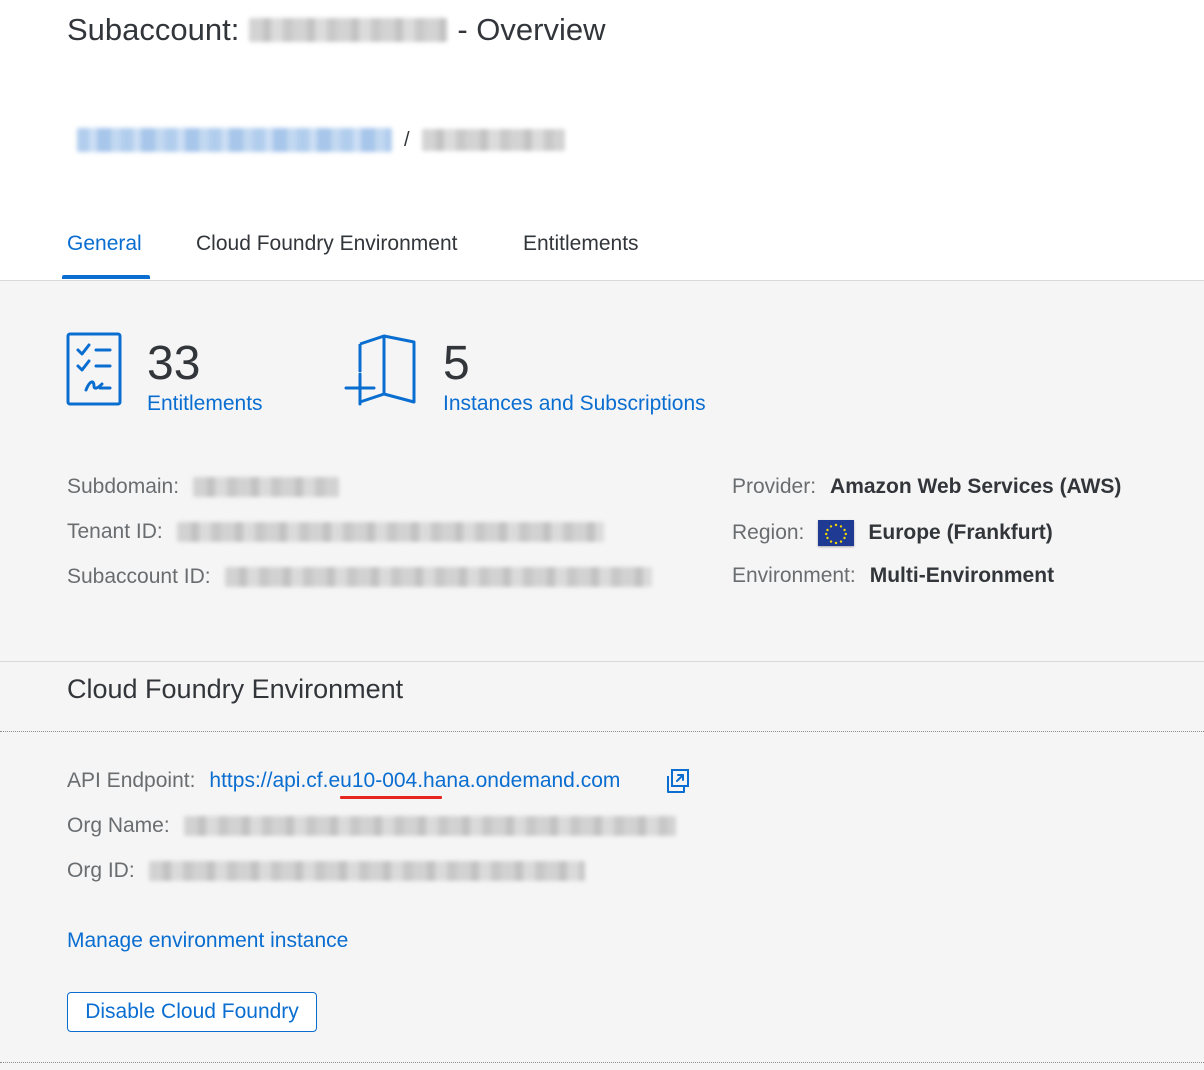 The image size is (1204, 1070). I want to click on eu-flag-icon, so click(836, 533).